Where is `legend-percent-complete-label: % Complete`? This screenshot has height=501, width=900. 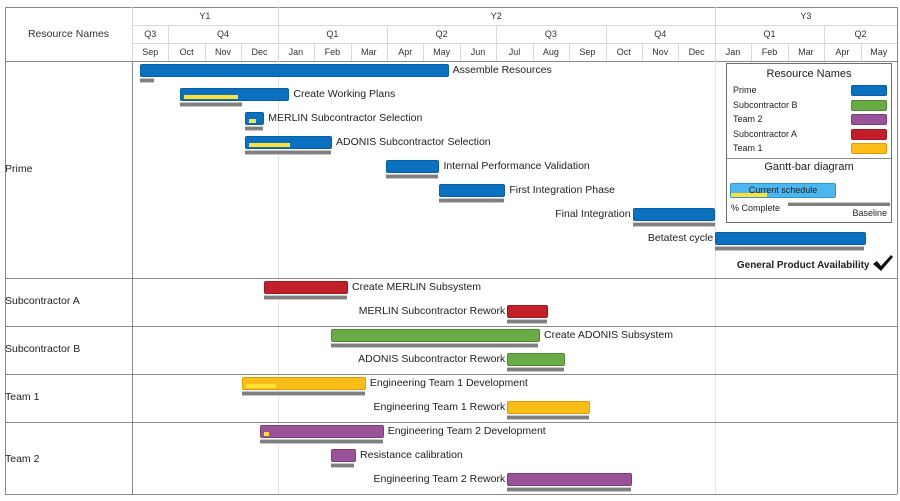 legend-percent-complete-label: % Complete is located at coordinates (756, 208).